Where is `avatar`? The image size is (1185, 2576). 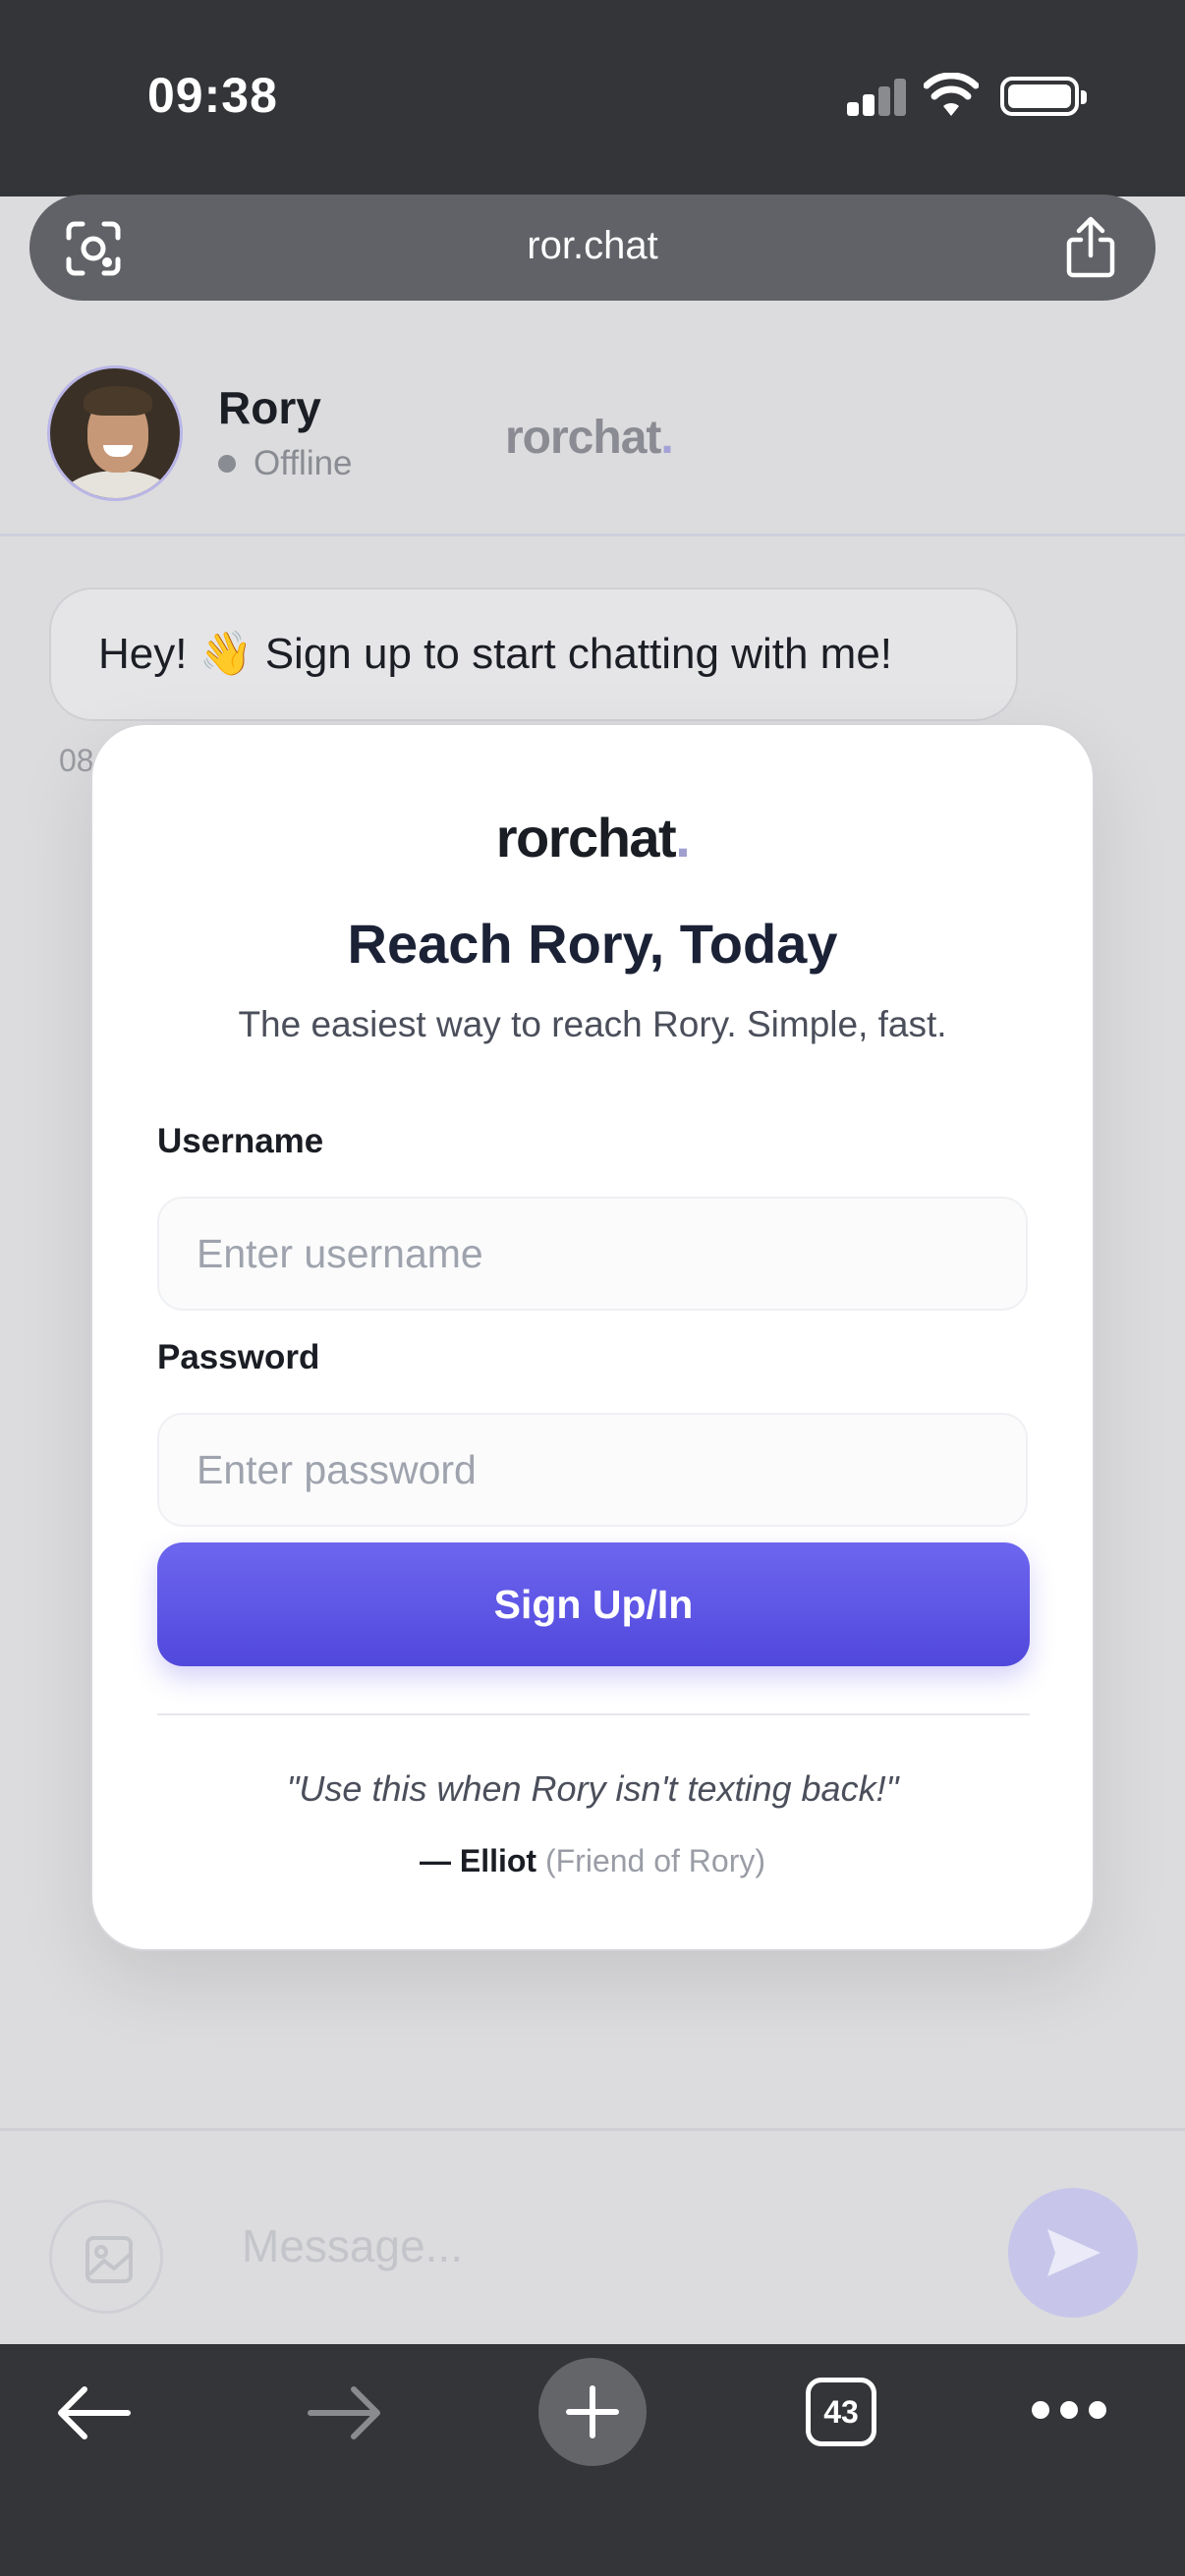
avatar is located at coordinates (115, 433).